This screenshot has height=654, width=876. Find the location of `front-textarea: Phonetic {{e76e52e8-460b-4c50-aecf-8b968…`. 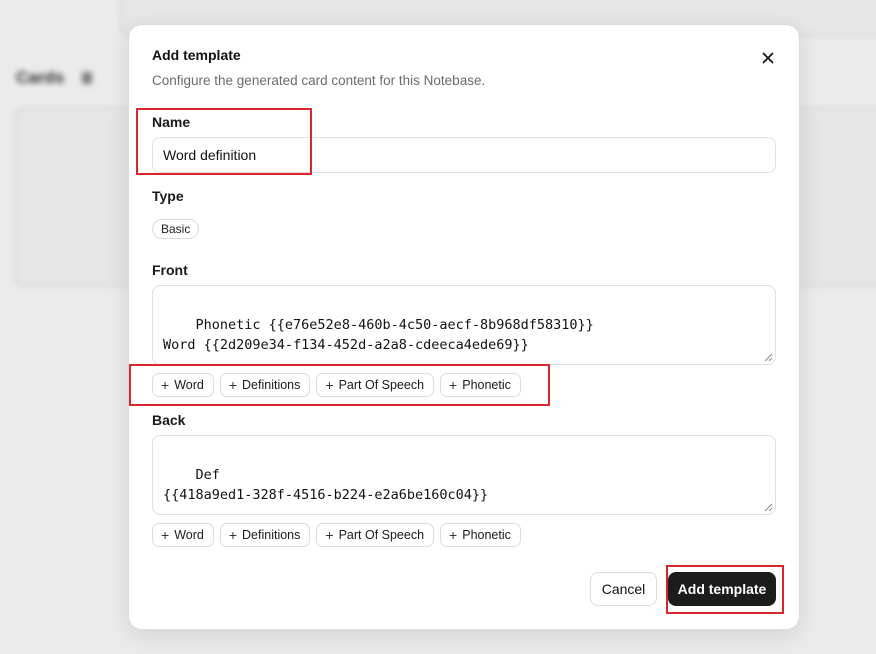

front-textarea: Phonetic {{e76e52e8-460b-4c50-aecf-8b968… is located at coordinates (464, 325).